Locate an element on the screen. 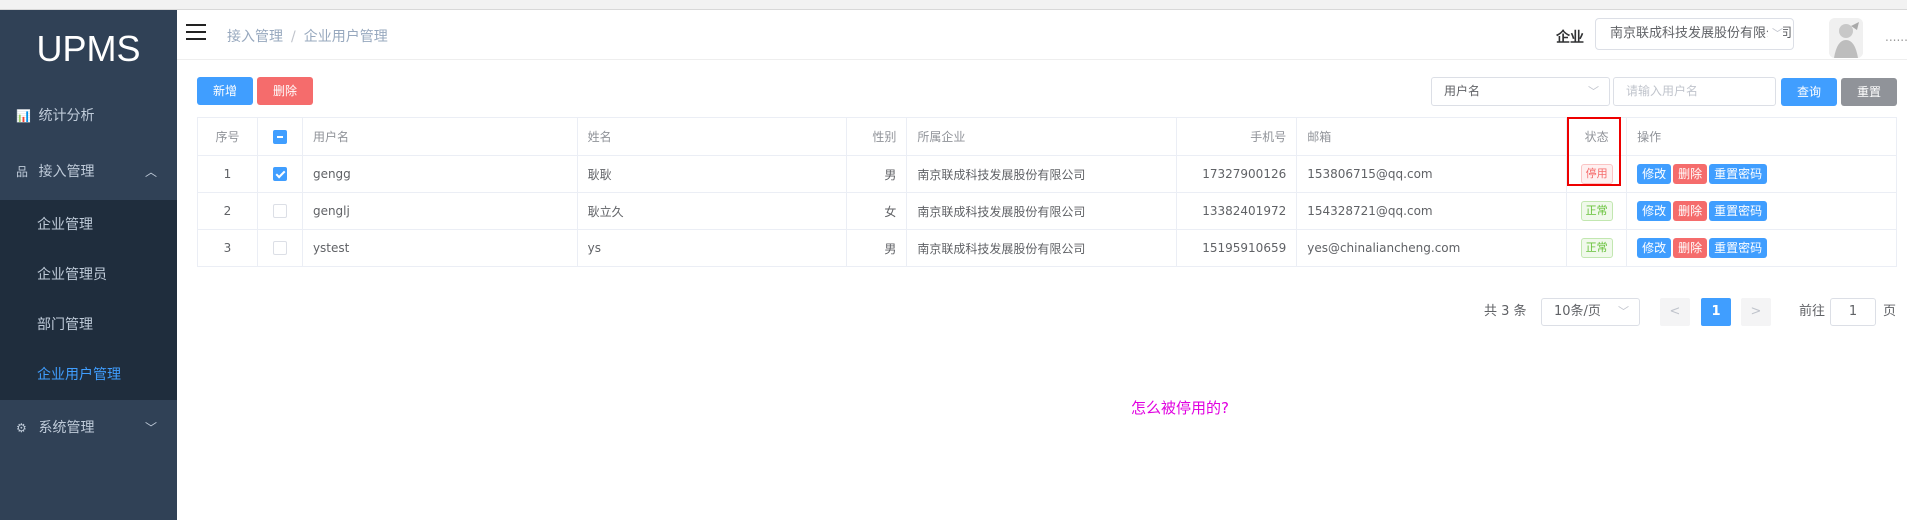 This screenshot has width=1907, height=520. sidebar-item-access-management: 品 接入管理 ︿ is located at coordinates (88, 172).